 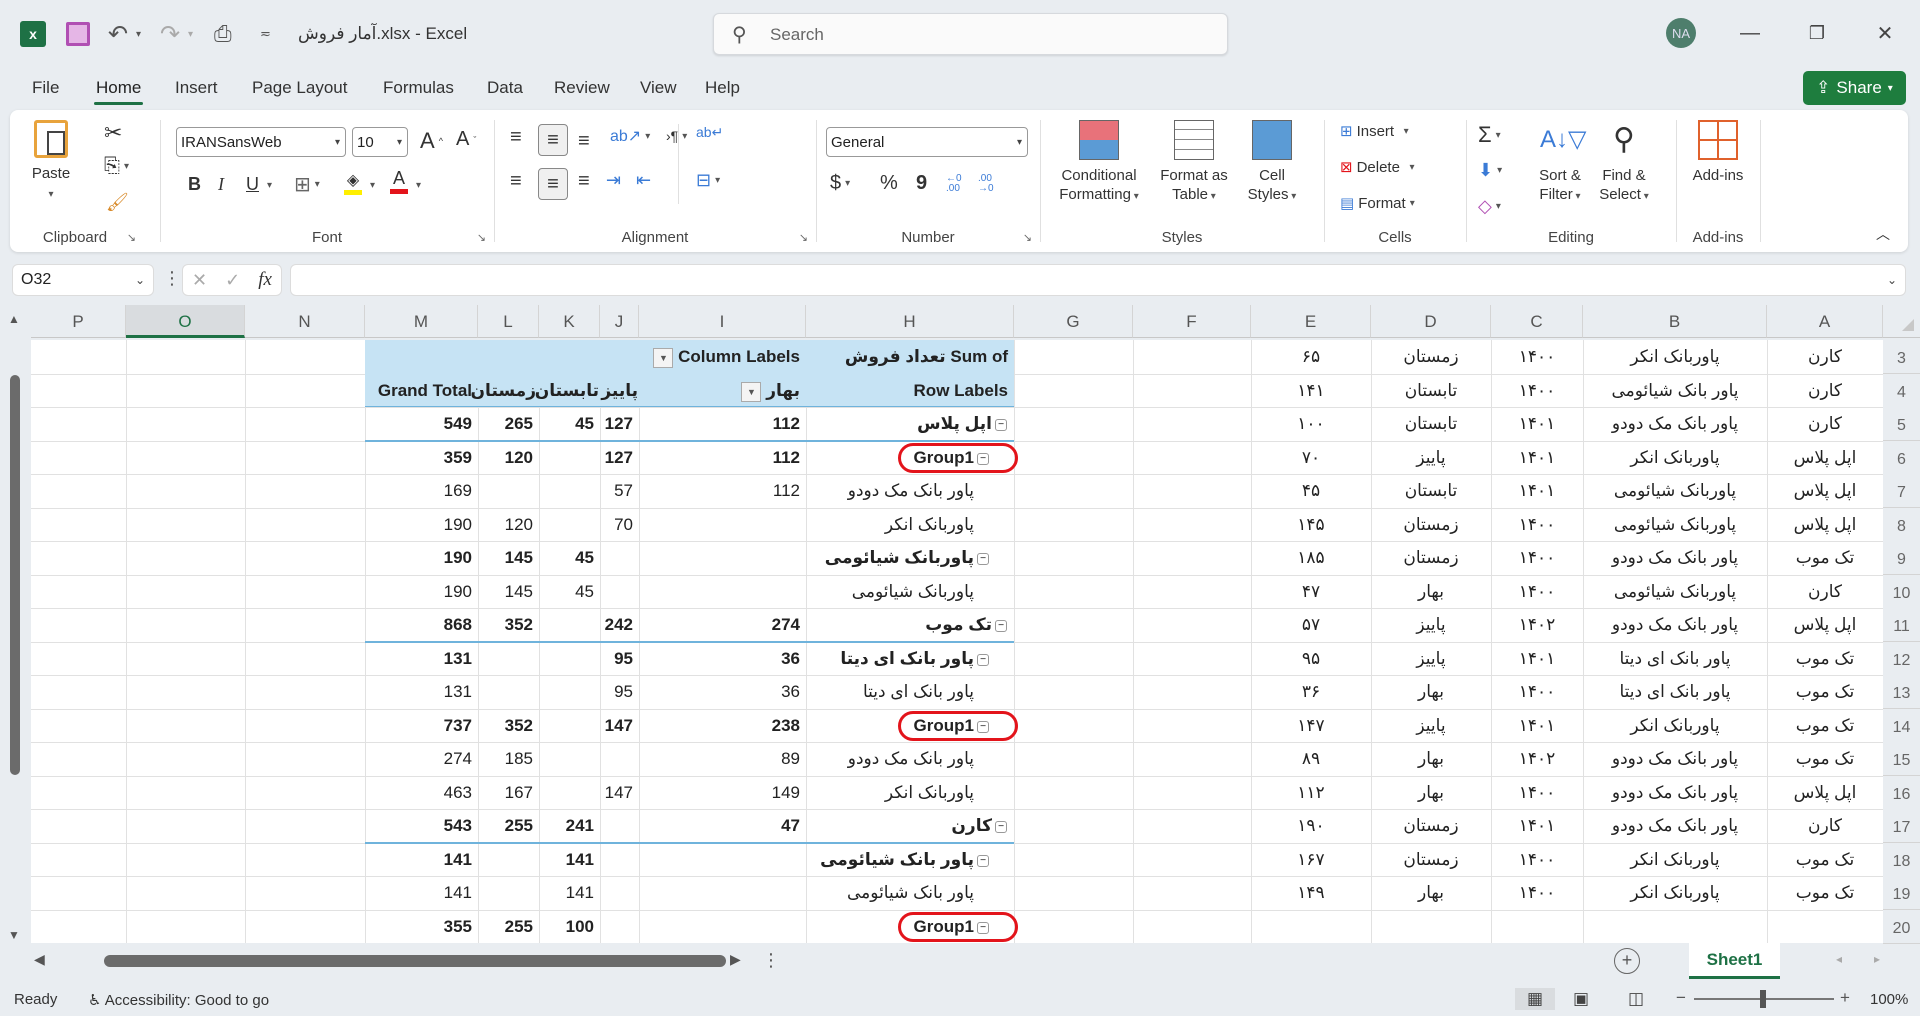 I want to click on cell-d10: بهار, so click(x=1431, y=591).